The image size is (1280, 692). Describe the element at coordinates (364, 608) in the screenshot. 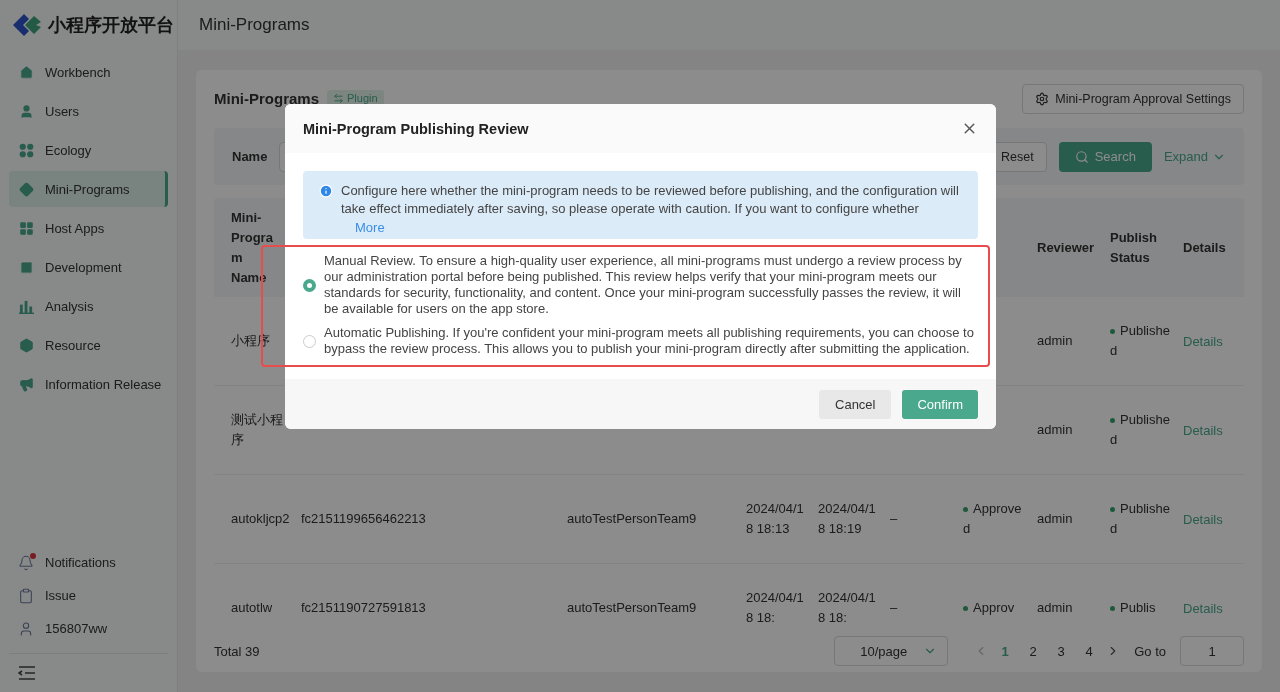

I see `table-cell-text: fc2151190727591813` at that location.